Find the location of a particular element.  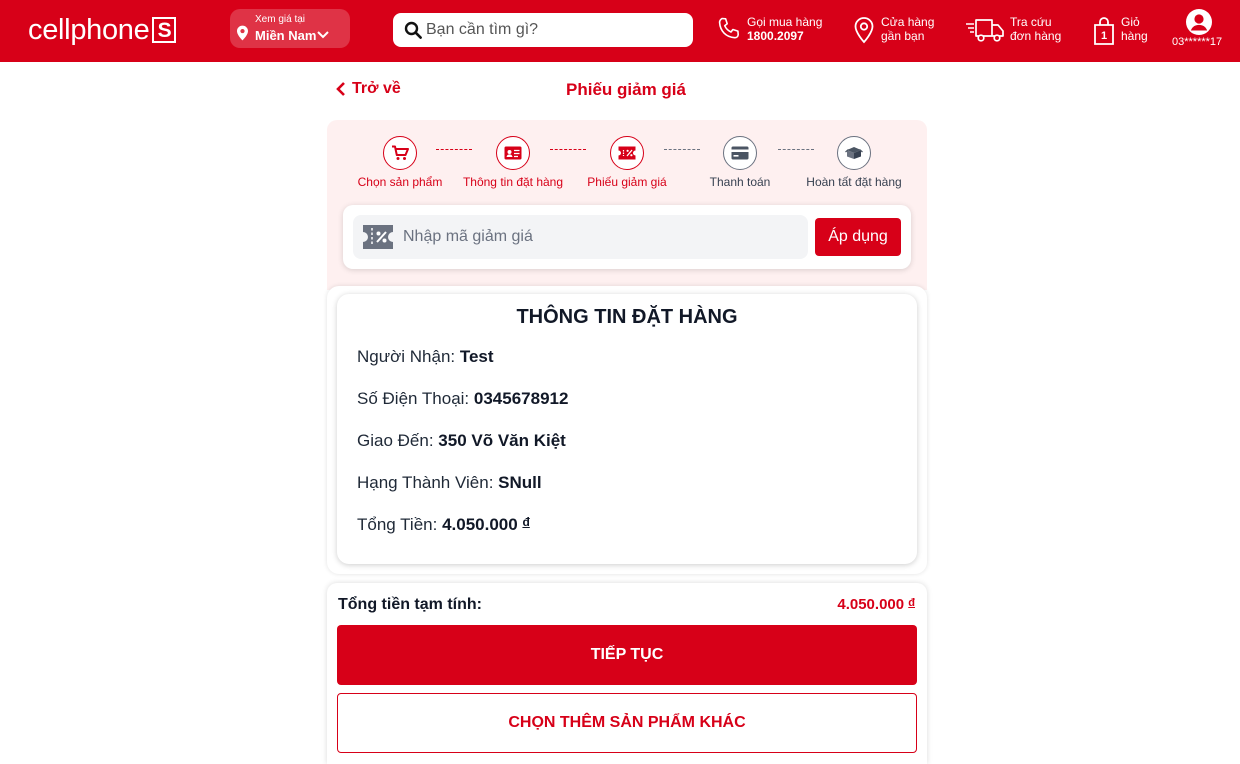

address-label: Giao Đến: is located at coordinates (395, 440).